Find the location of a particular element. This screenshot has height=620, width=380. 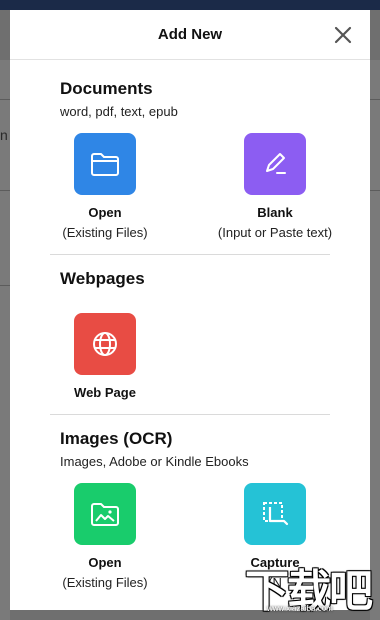

blank-document-label: Blank is located at coordinates (275, 212).